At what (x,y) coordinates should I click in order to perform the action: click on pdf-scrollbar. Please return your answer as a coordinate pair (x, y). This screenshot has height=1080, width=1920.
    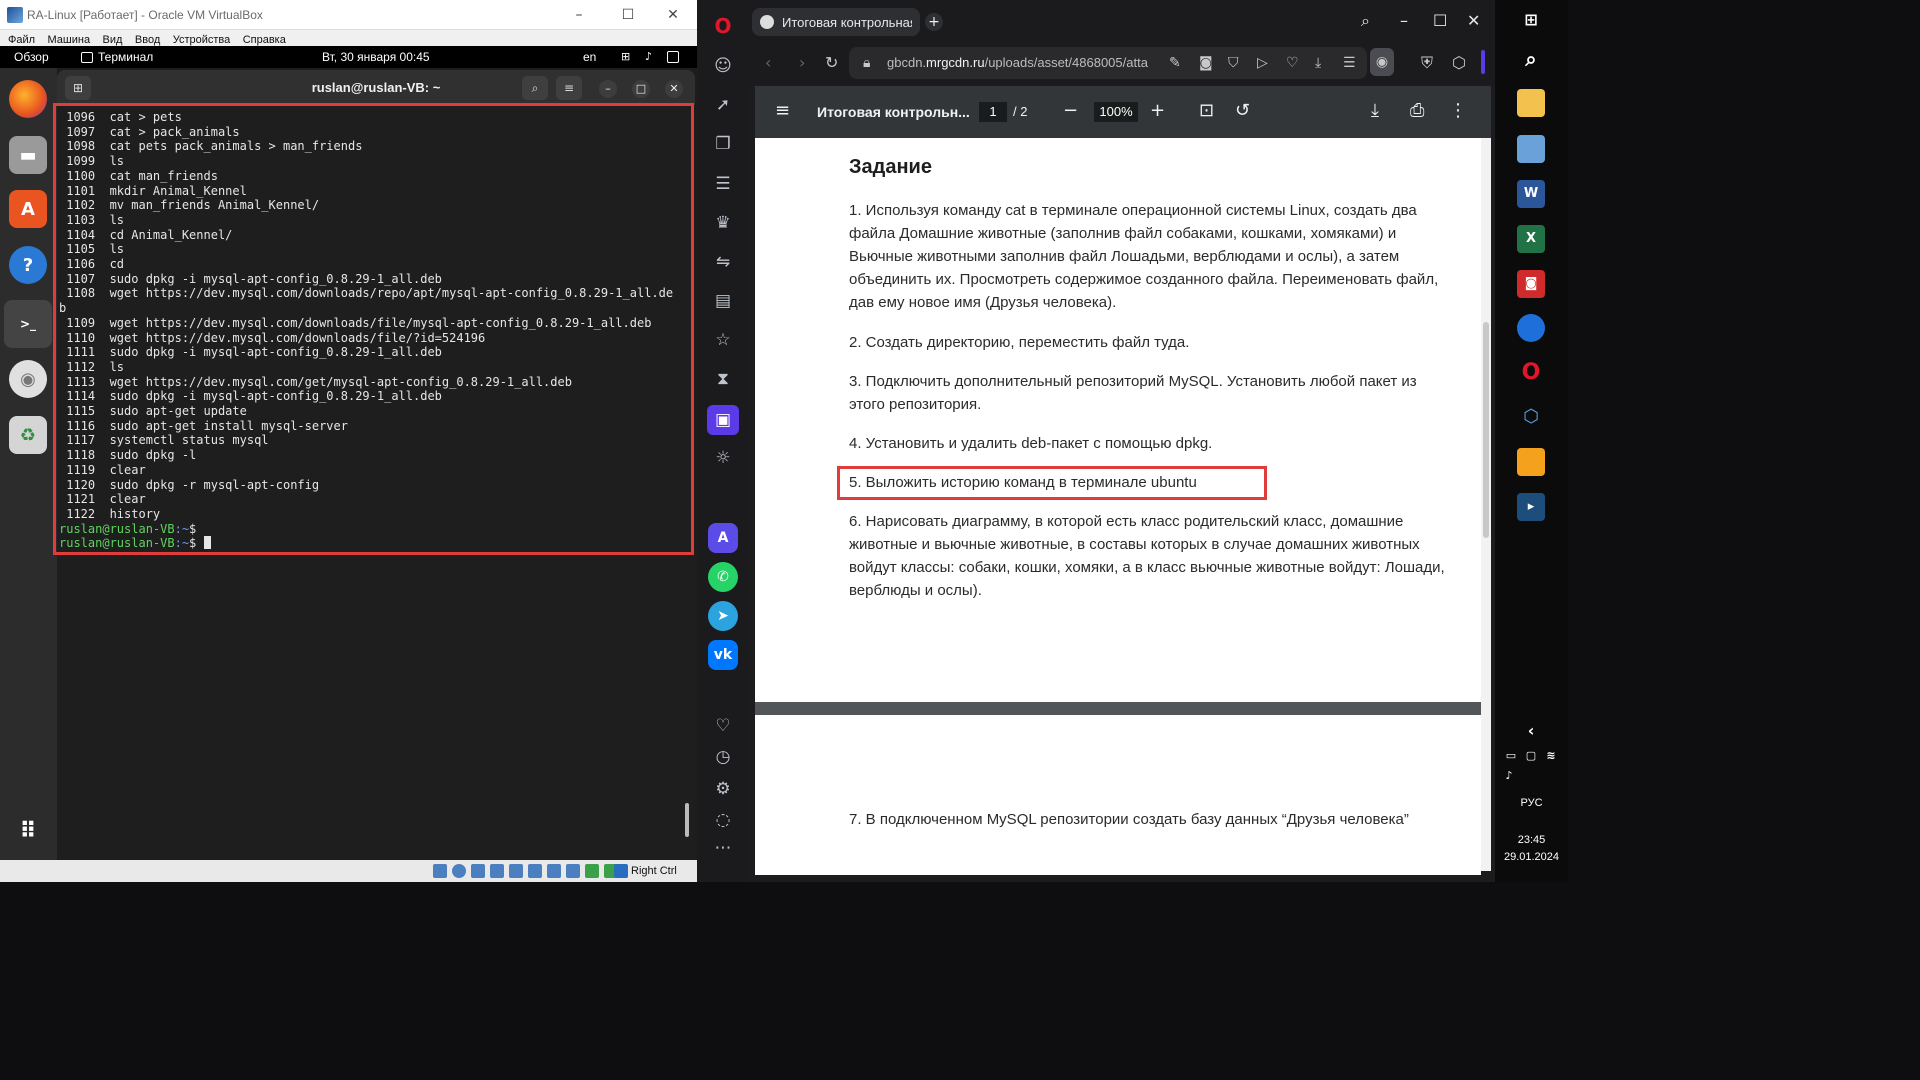
    Looking at the image, I should click on (1486, 504).